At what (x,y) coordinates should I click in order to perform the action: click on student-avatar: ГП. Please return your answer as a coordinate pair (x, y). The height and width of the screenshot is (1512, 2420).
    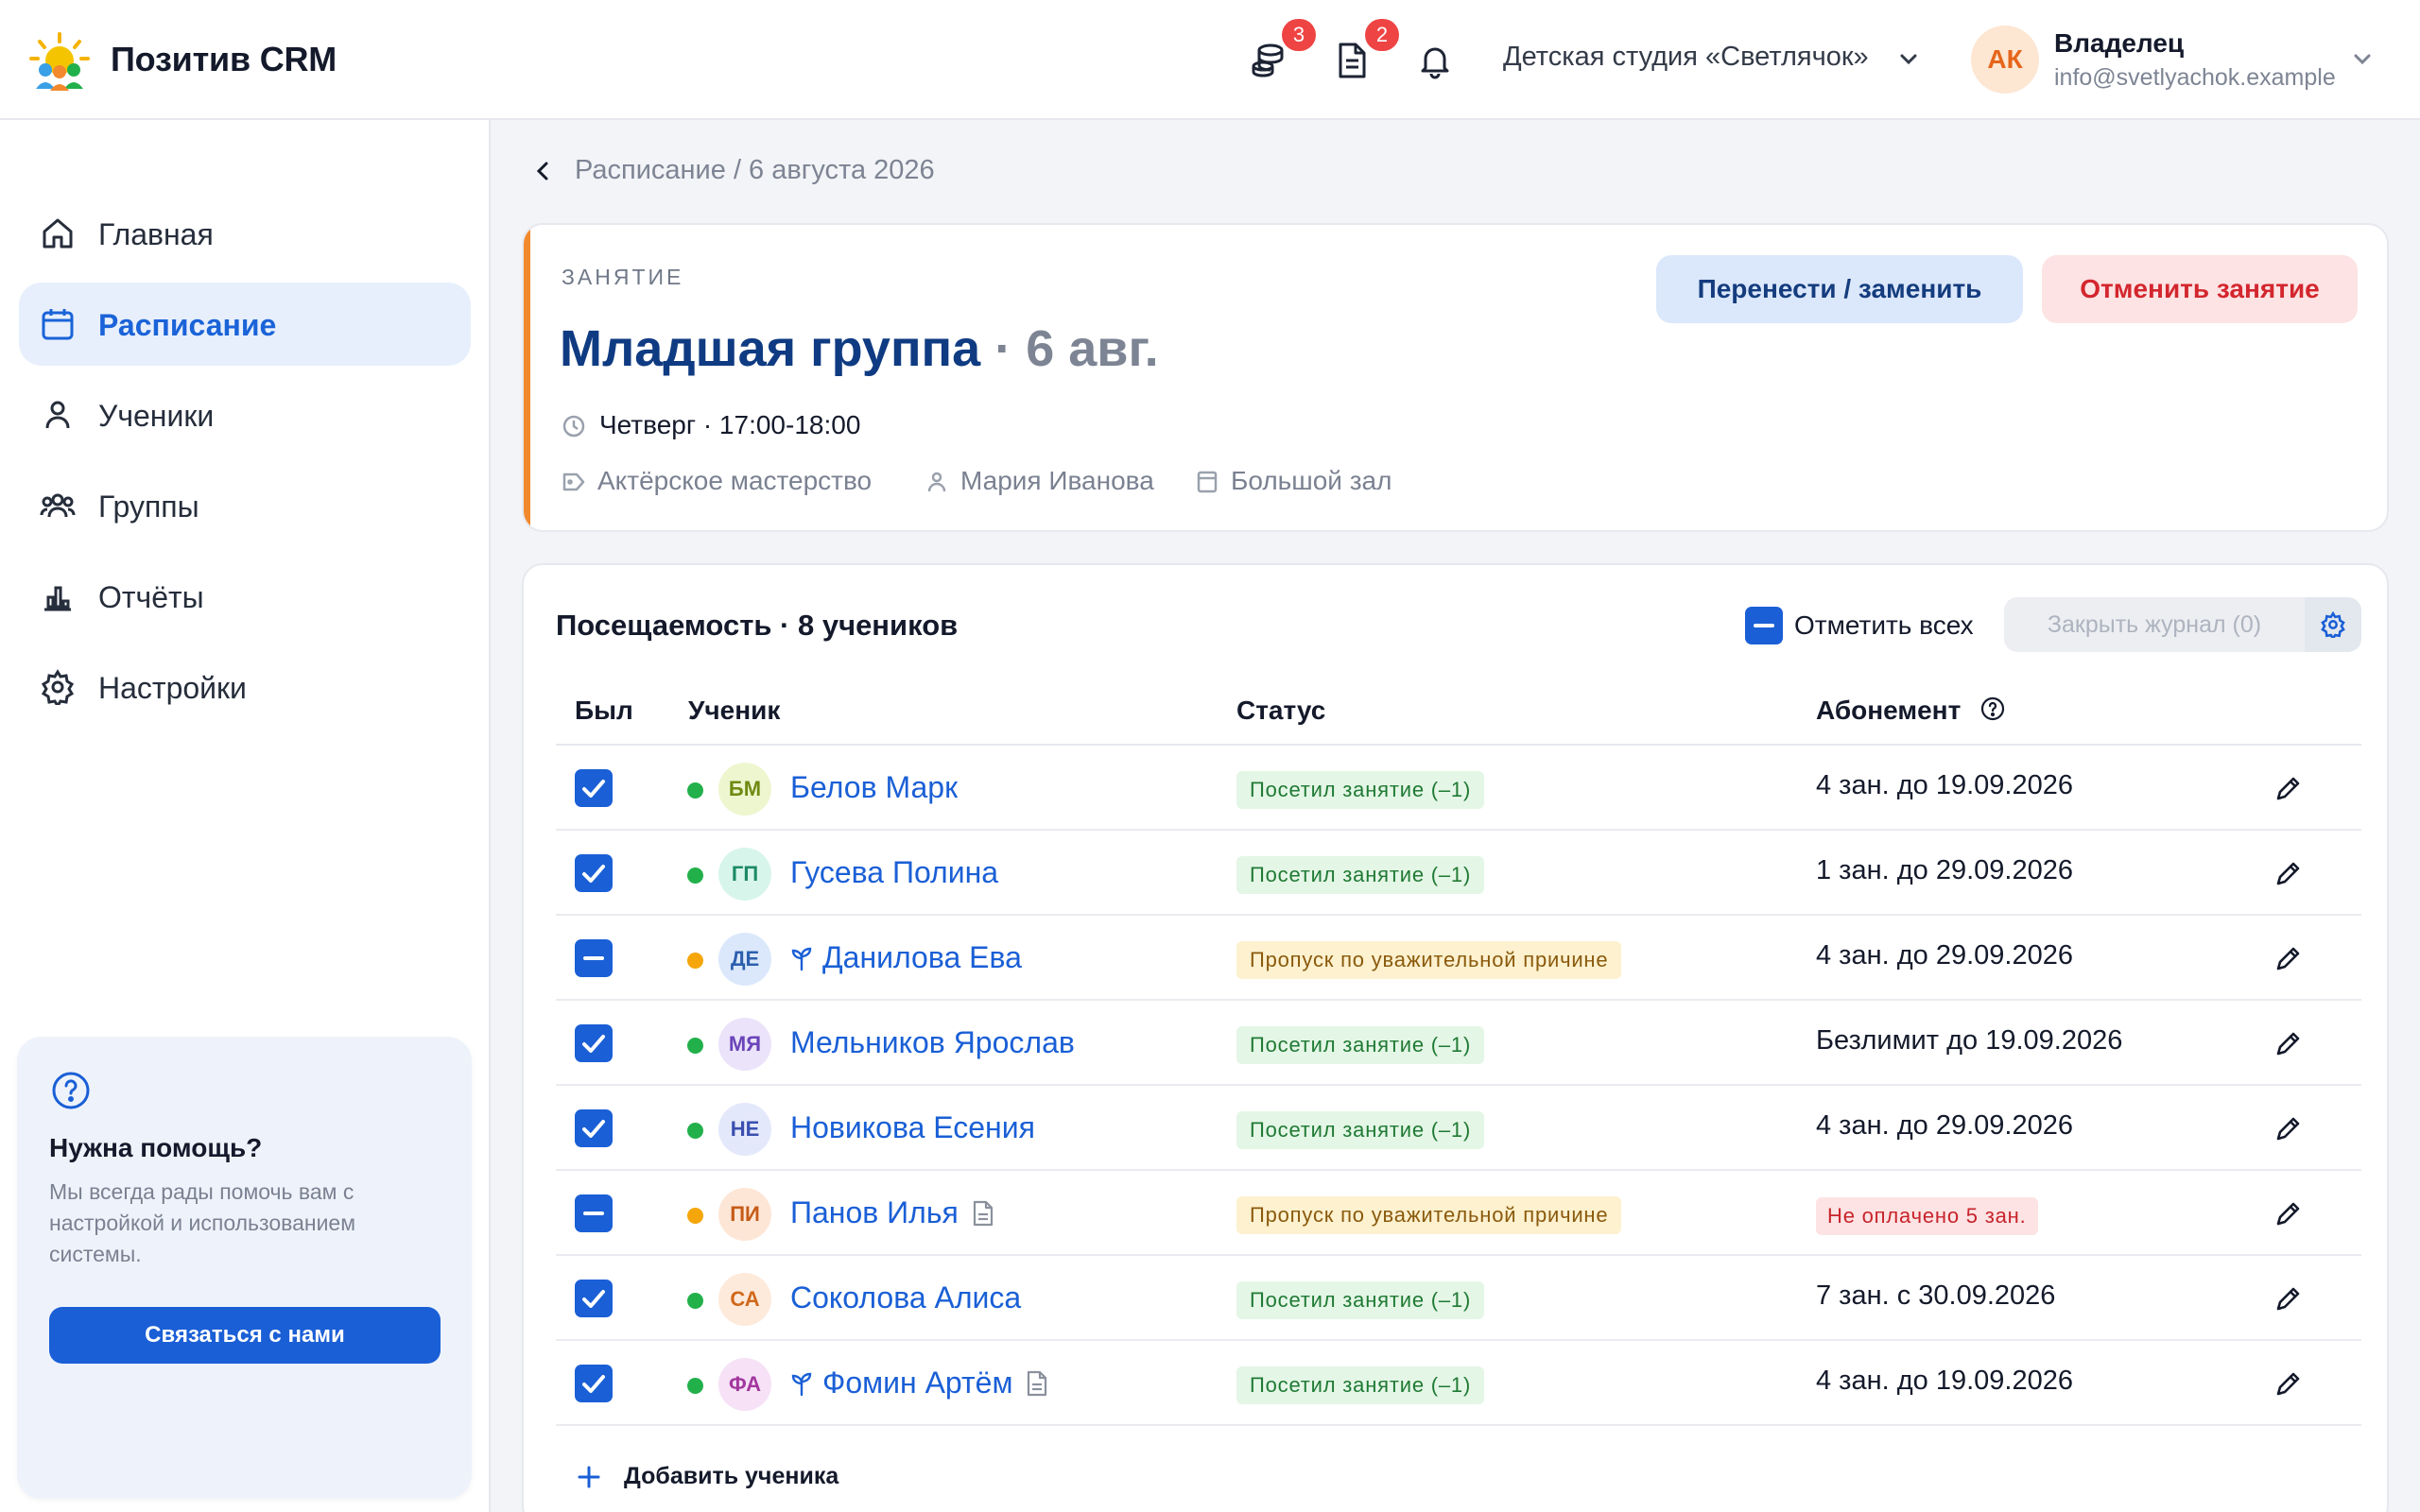
    Looking at the image, I should click on (744, 874).